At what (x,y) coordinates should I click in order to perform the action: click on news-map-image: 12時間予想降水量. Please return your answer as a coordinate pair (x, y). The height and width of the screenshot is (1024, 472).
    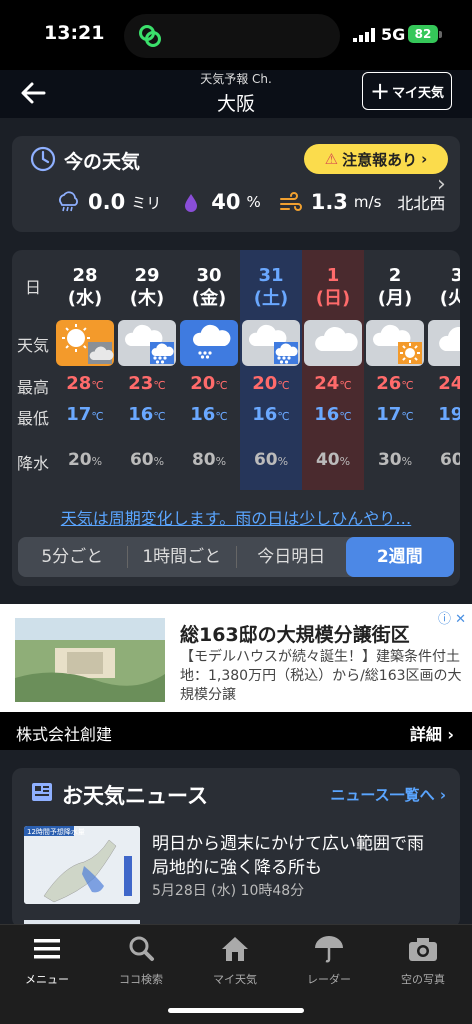
    Looking at the image, I should click on (82, 865).